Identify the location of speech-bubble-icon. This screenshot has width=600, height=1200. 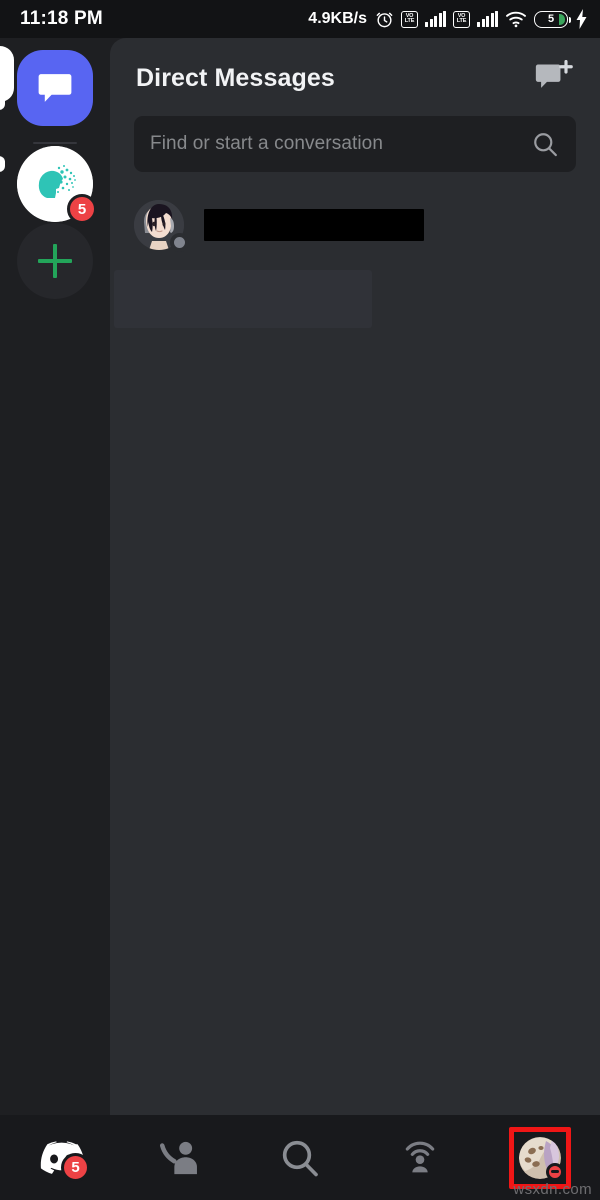
(55, 88).